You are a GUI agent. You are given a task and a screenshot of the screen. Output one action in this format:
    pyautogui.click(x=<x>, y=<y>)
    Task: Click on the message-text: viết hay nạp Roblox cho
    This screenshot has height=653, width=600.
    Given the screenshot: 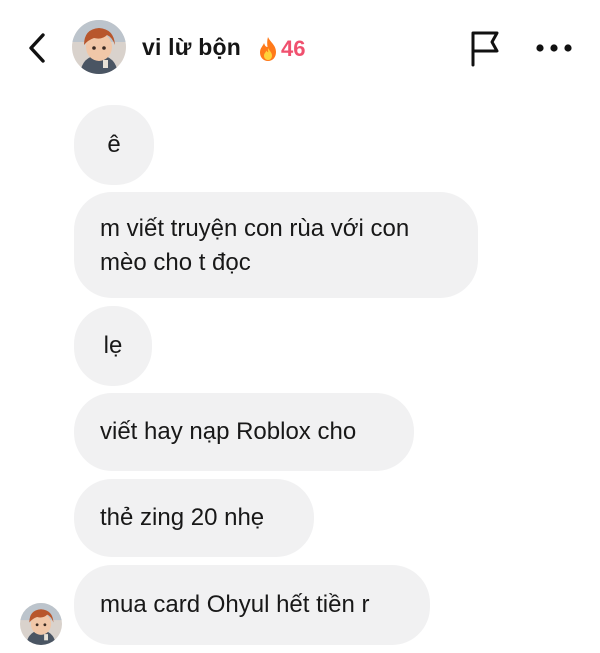 What is the action you would take?
    pyautogui.click(x=228, y=431)
    